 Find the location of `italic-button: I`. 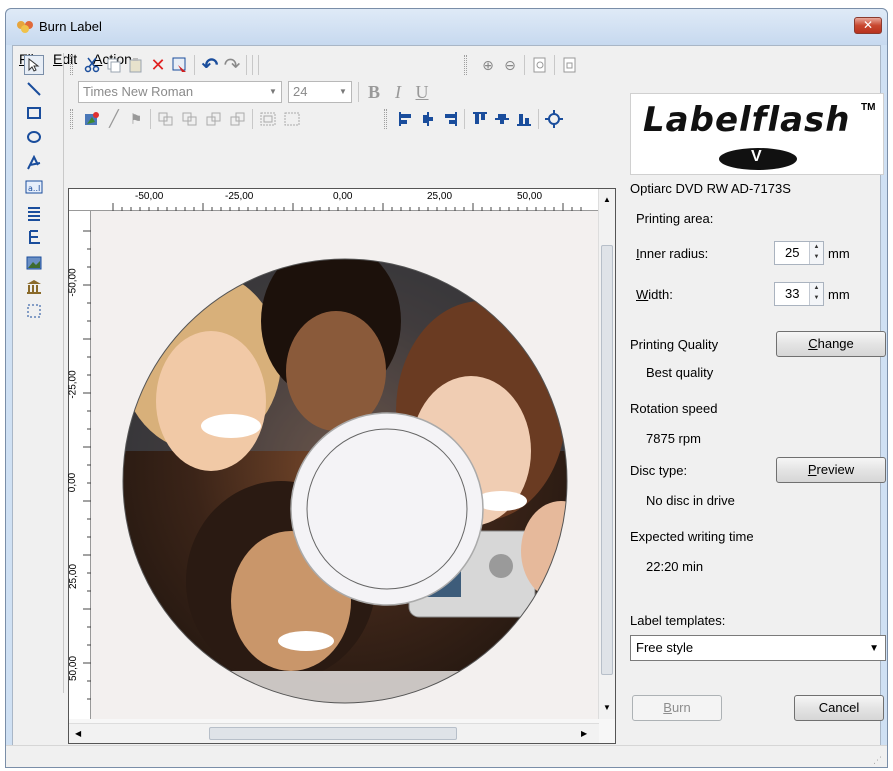

italic-button: I is located at coordinates (398, 92).